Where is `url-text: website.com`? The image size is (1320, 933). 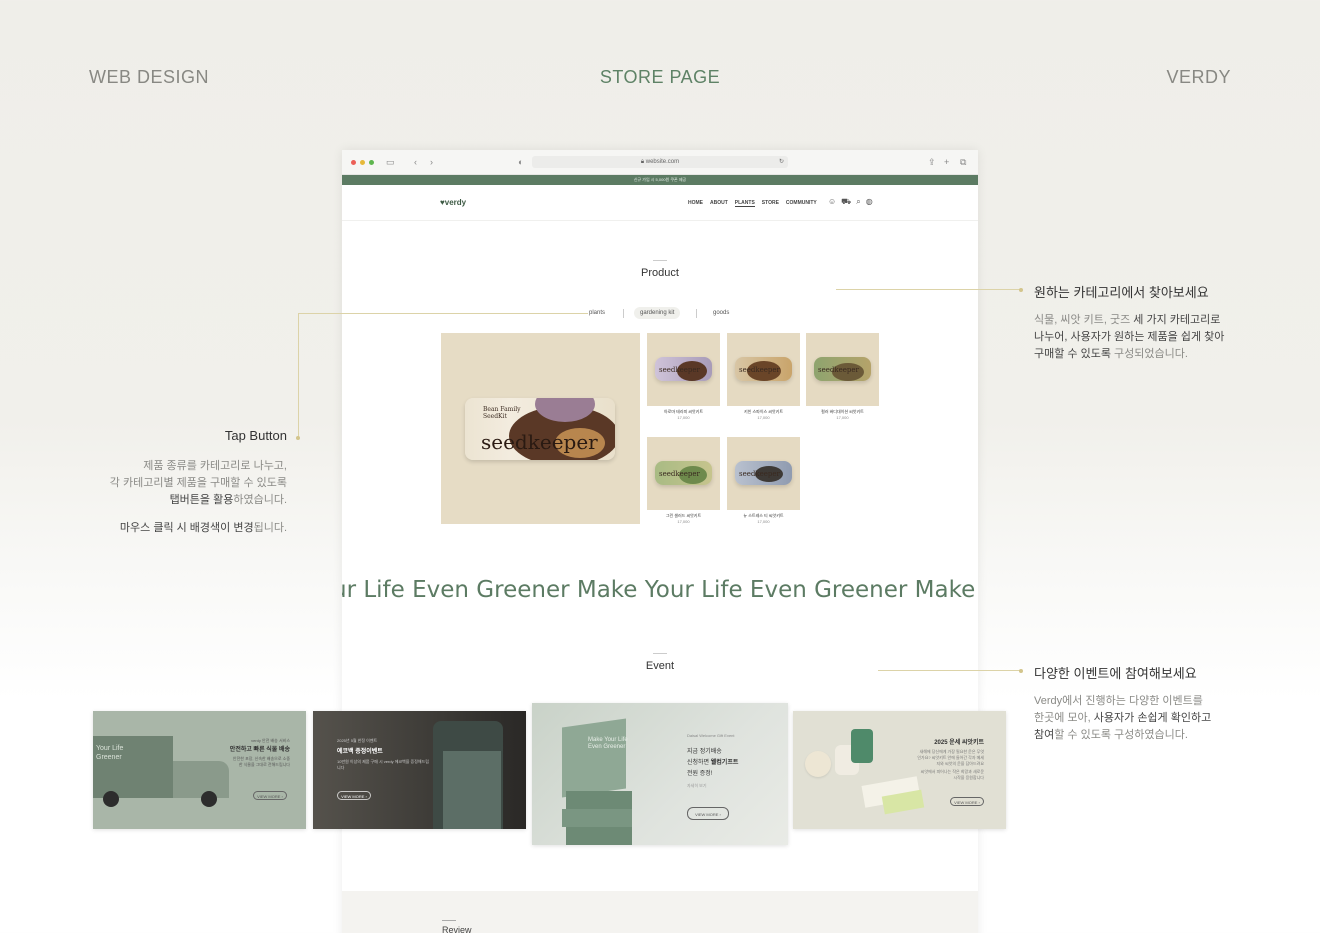
url-text: website.com is located at coordinates (662, 162).